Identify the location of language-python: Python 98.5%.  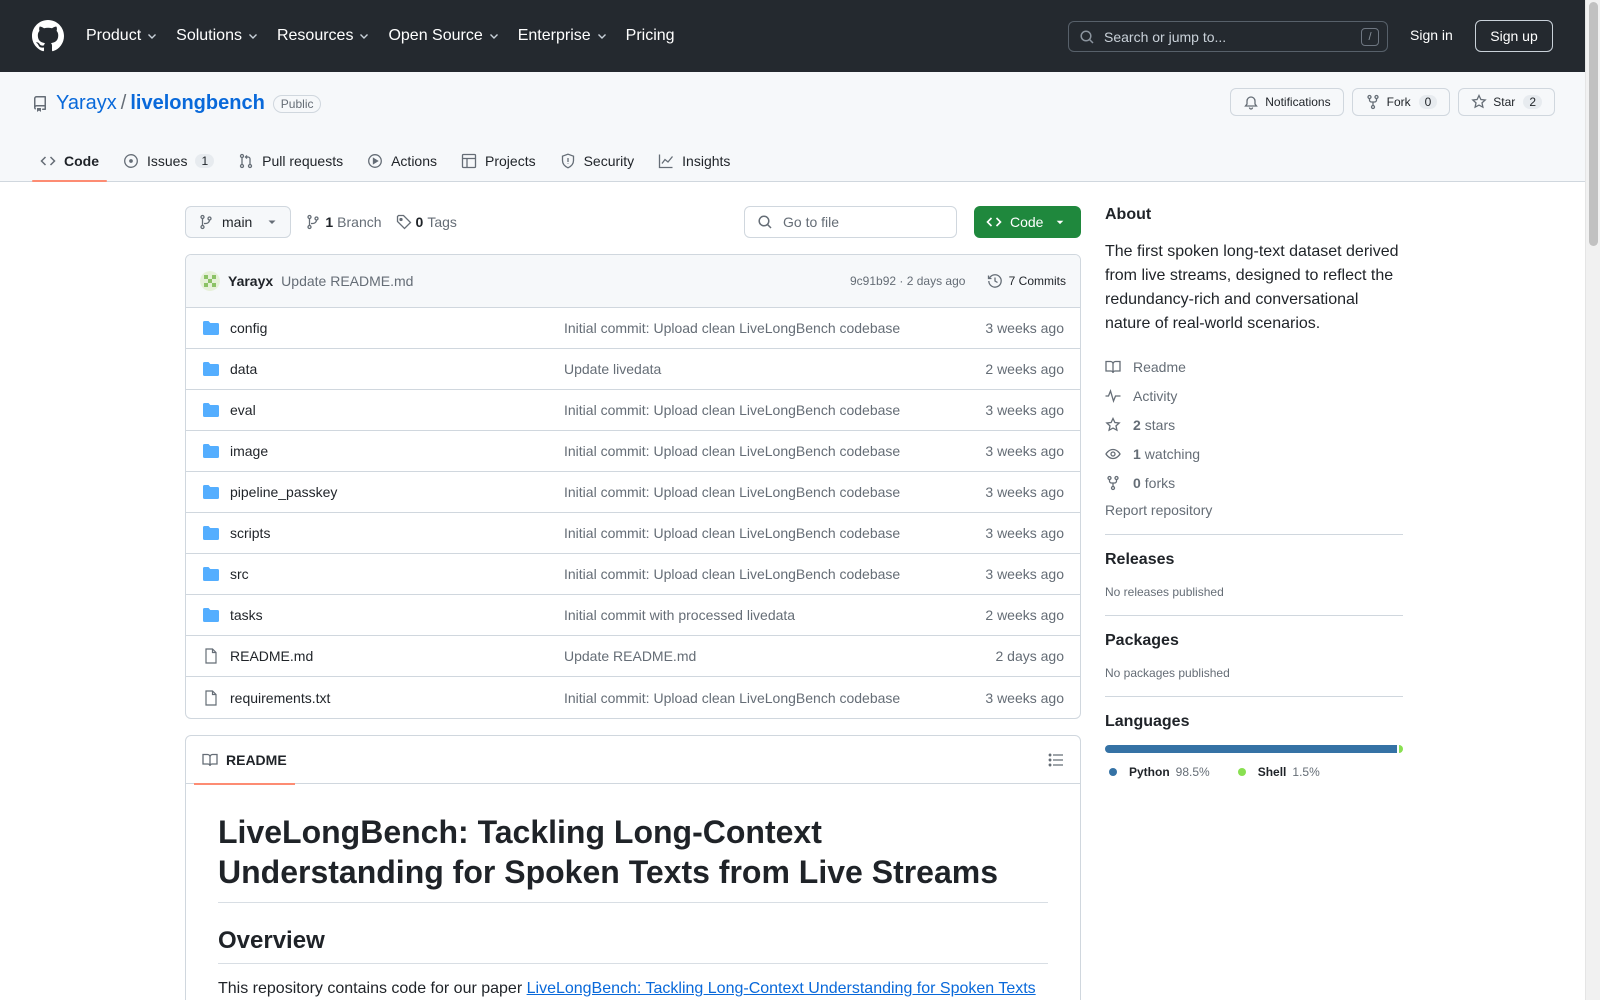
(1159, 772).